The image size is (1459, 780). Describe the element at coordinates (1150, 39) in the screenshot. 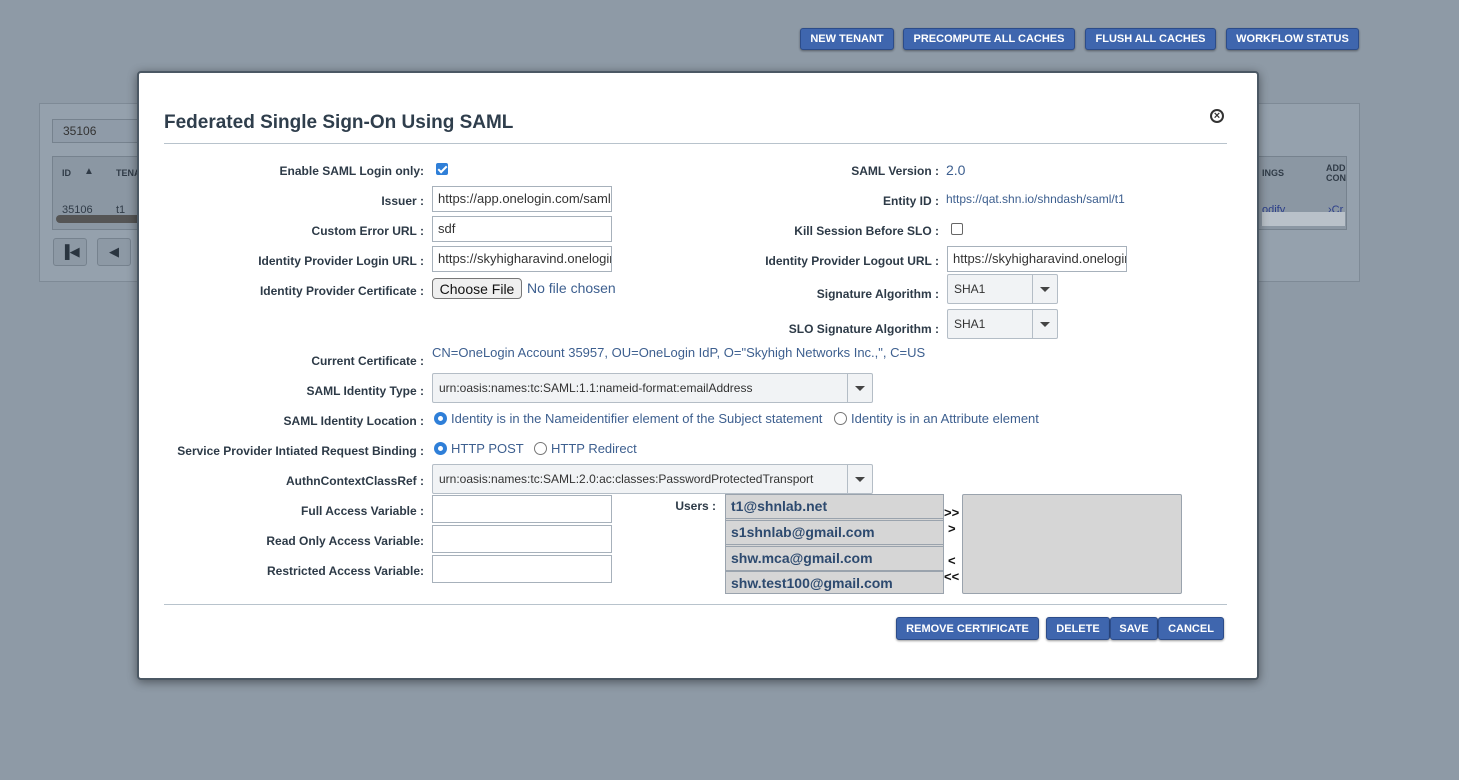

I see `flush-caches-button: FLUSH ALL CACHES` at that location.